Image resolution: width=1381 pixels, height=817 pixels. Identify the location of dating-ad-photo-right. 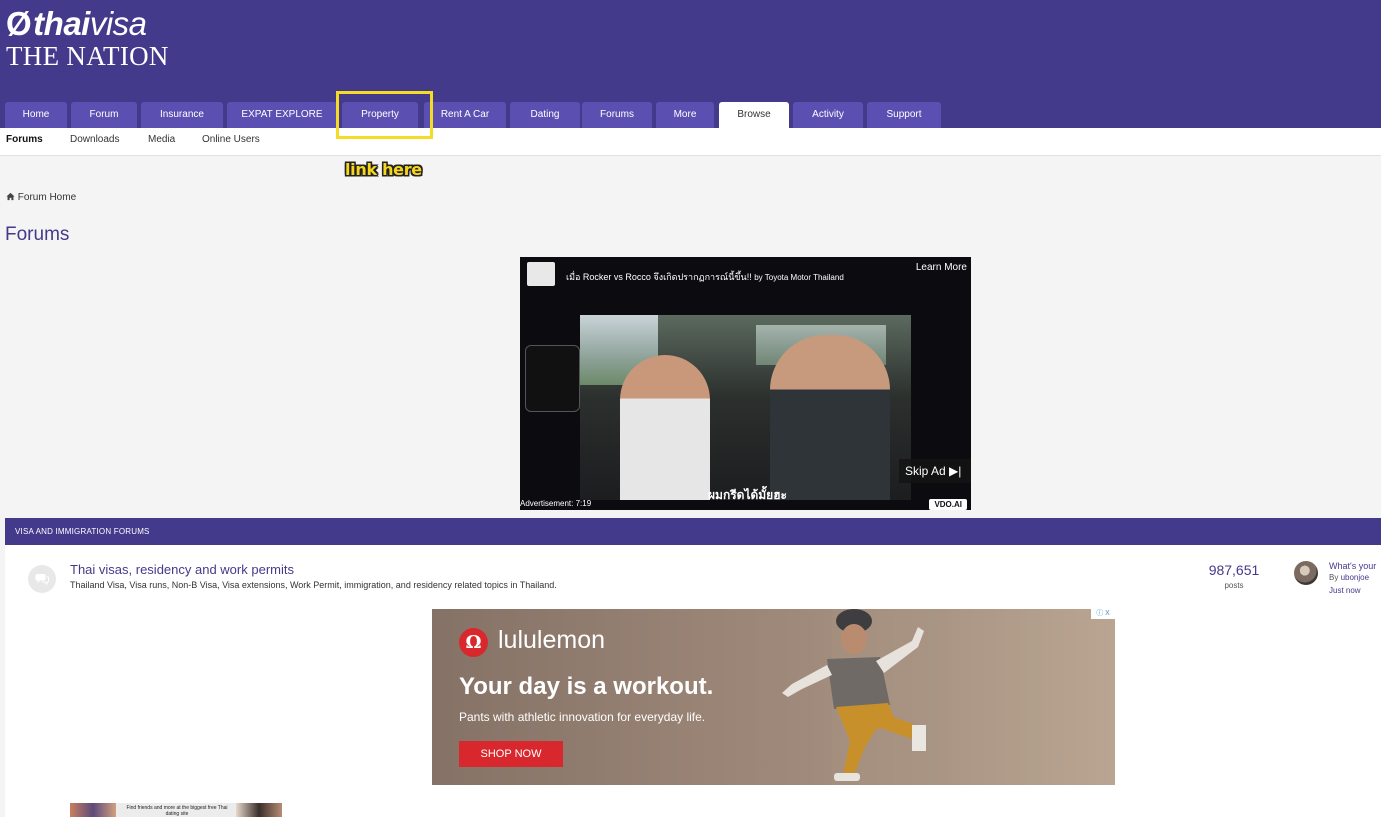
(259, 810).